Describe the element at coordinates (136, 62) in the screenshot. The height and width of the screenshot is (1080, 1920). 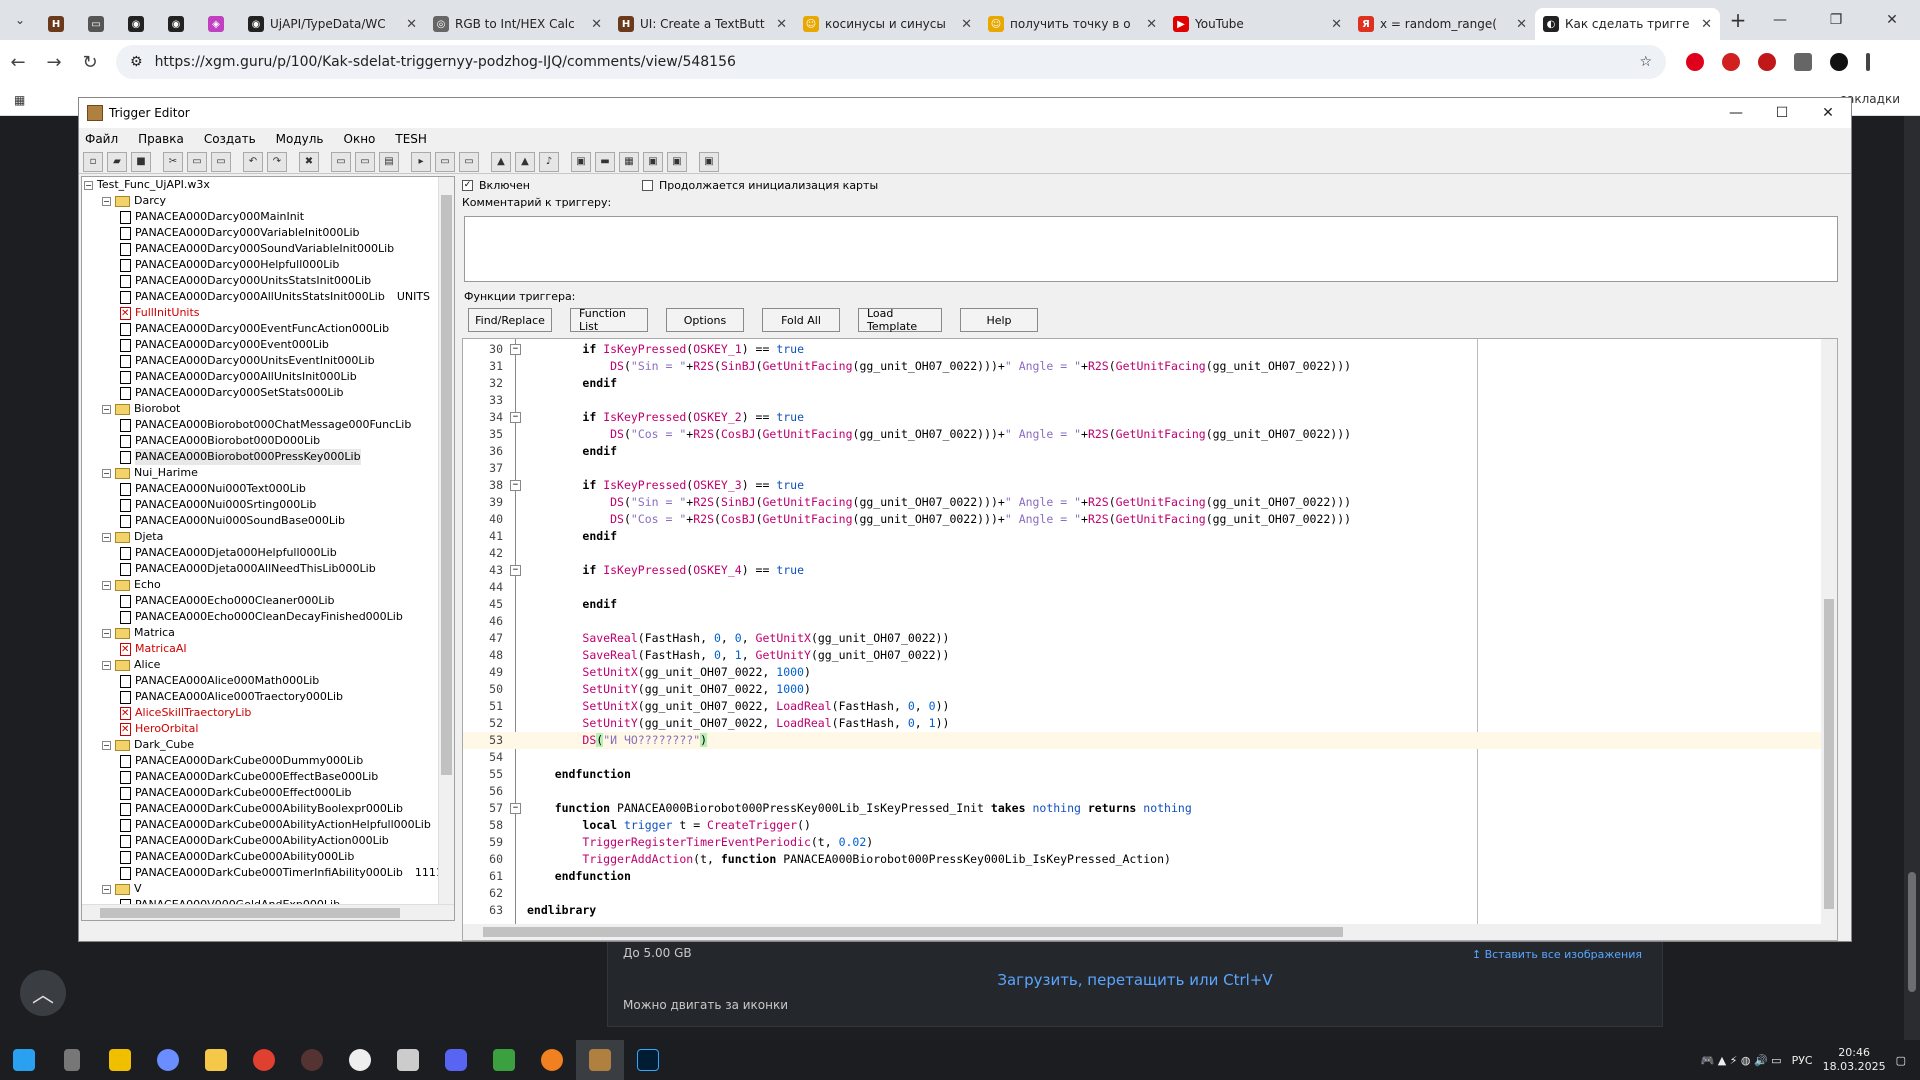
I see `site-info-icon: ⚙` at that location.